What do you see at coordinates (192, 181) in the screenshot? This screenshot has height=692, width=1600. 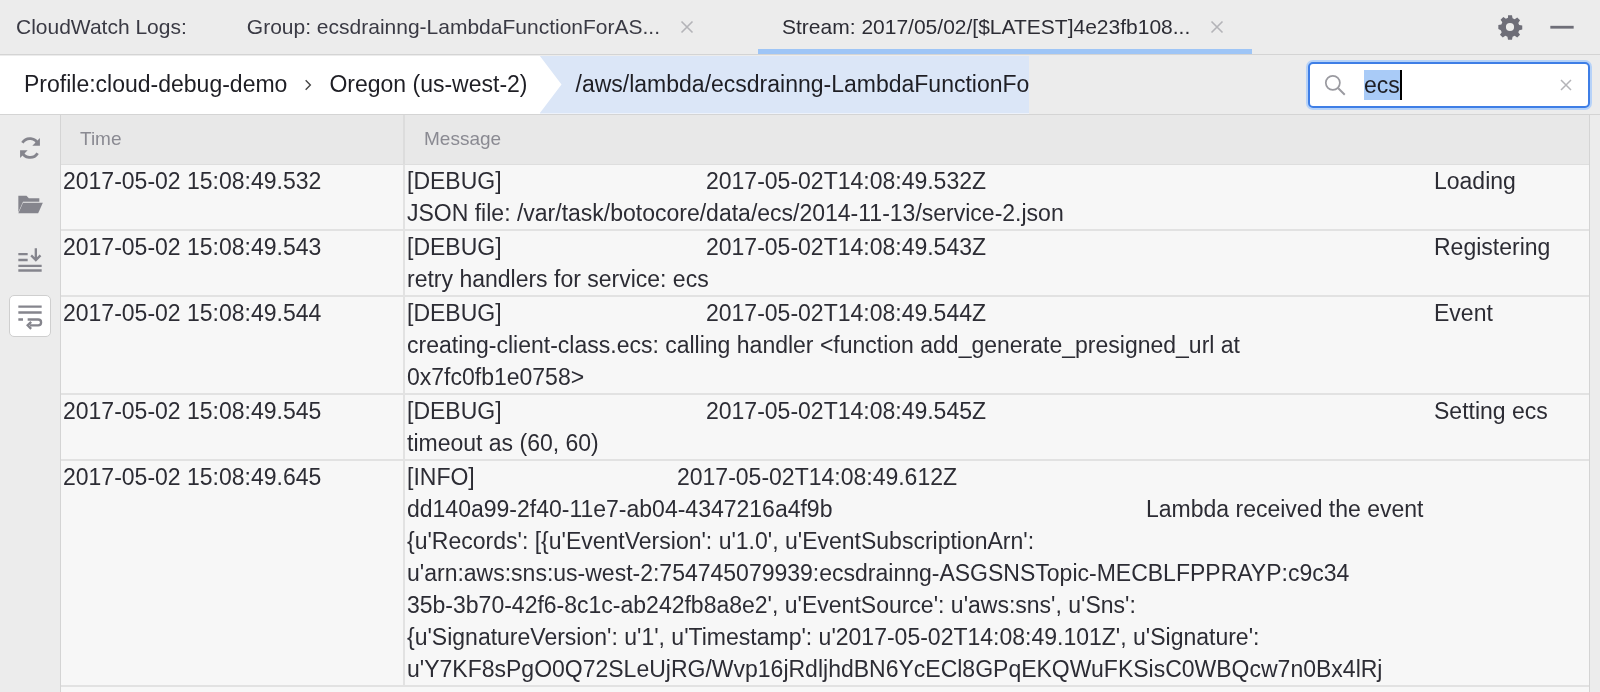 I see `table-cell-text: 2017-05-02 15:08:49.532` at bounding box center [192, 181].